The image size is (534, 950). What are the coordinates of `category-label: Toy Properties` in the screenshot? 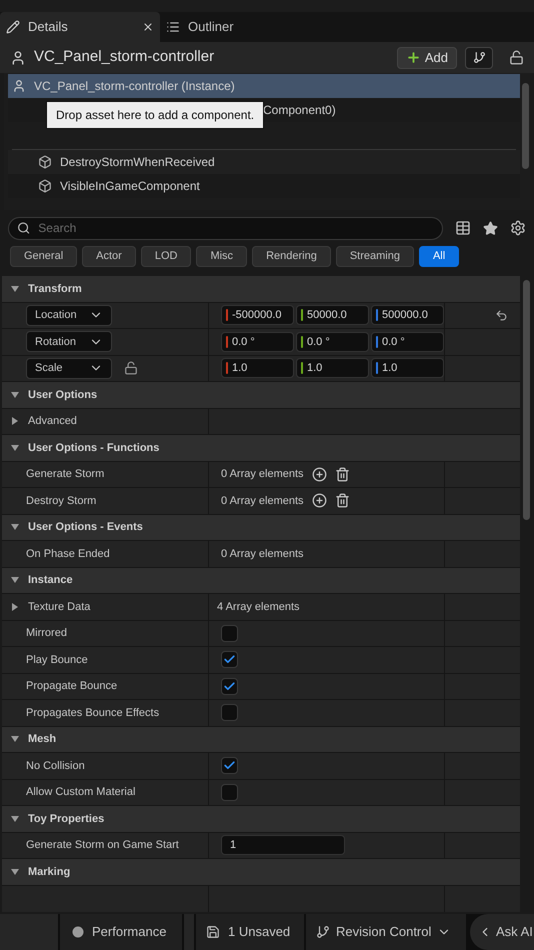 It's located at (66, 819).